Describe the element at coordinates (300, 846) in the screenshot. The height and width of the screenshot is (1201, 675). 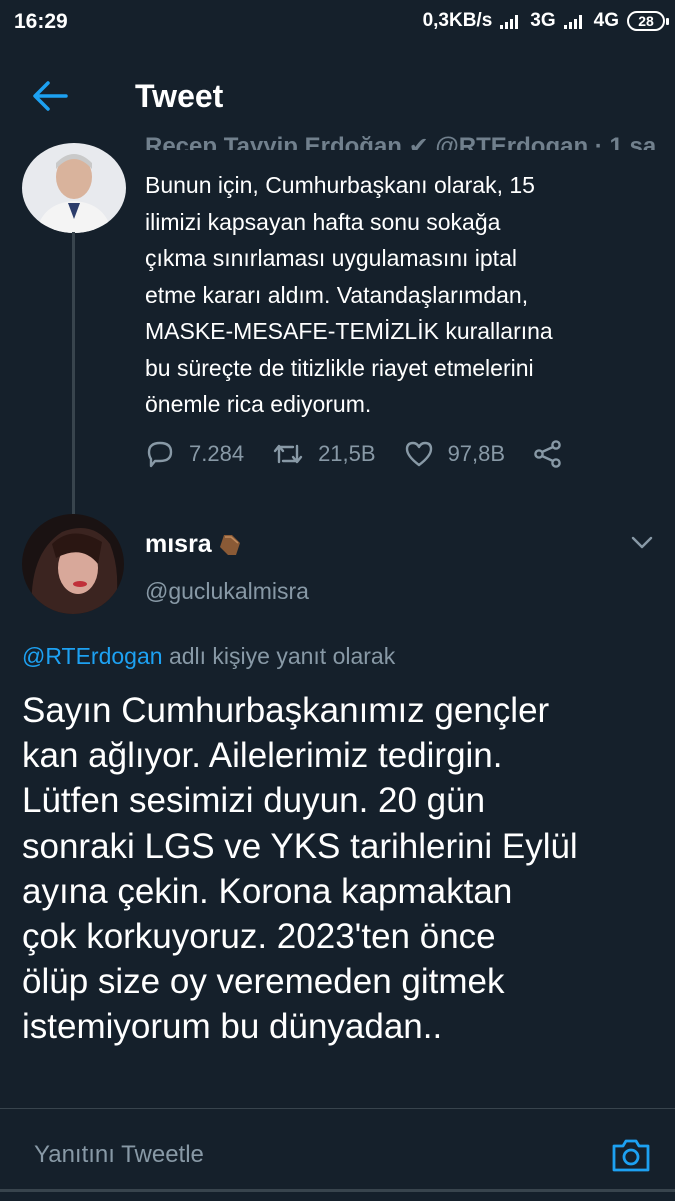
I see `reply-line: sonraki LGS ve YKS tarihlerini Eylül` at that location.